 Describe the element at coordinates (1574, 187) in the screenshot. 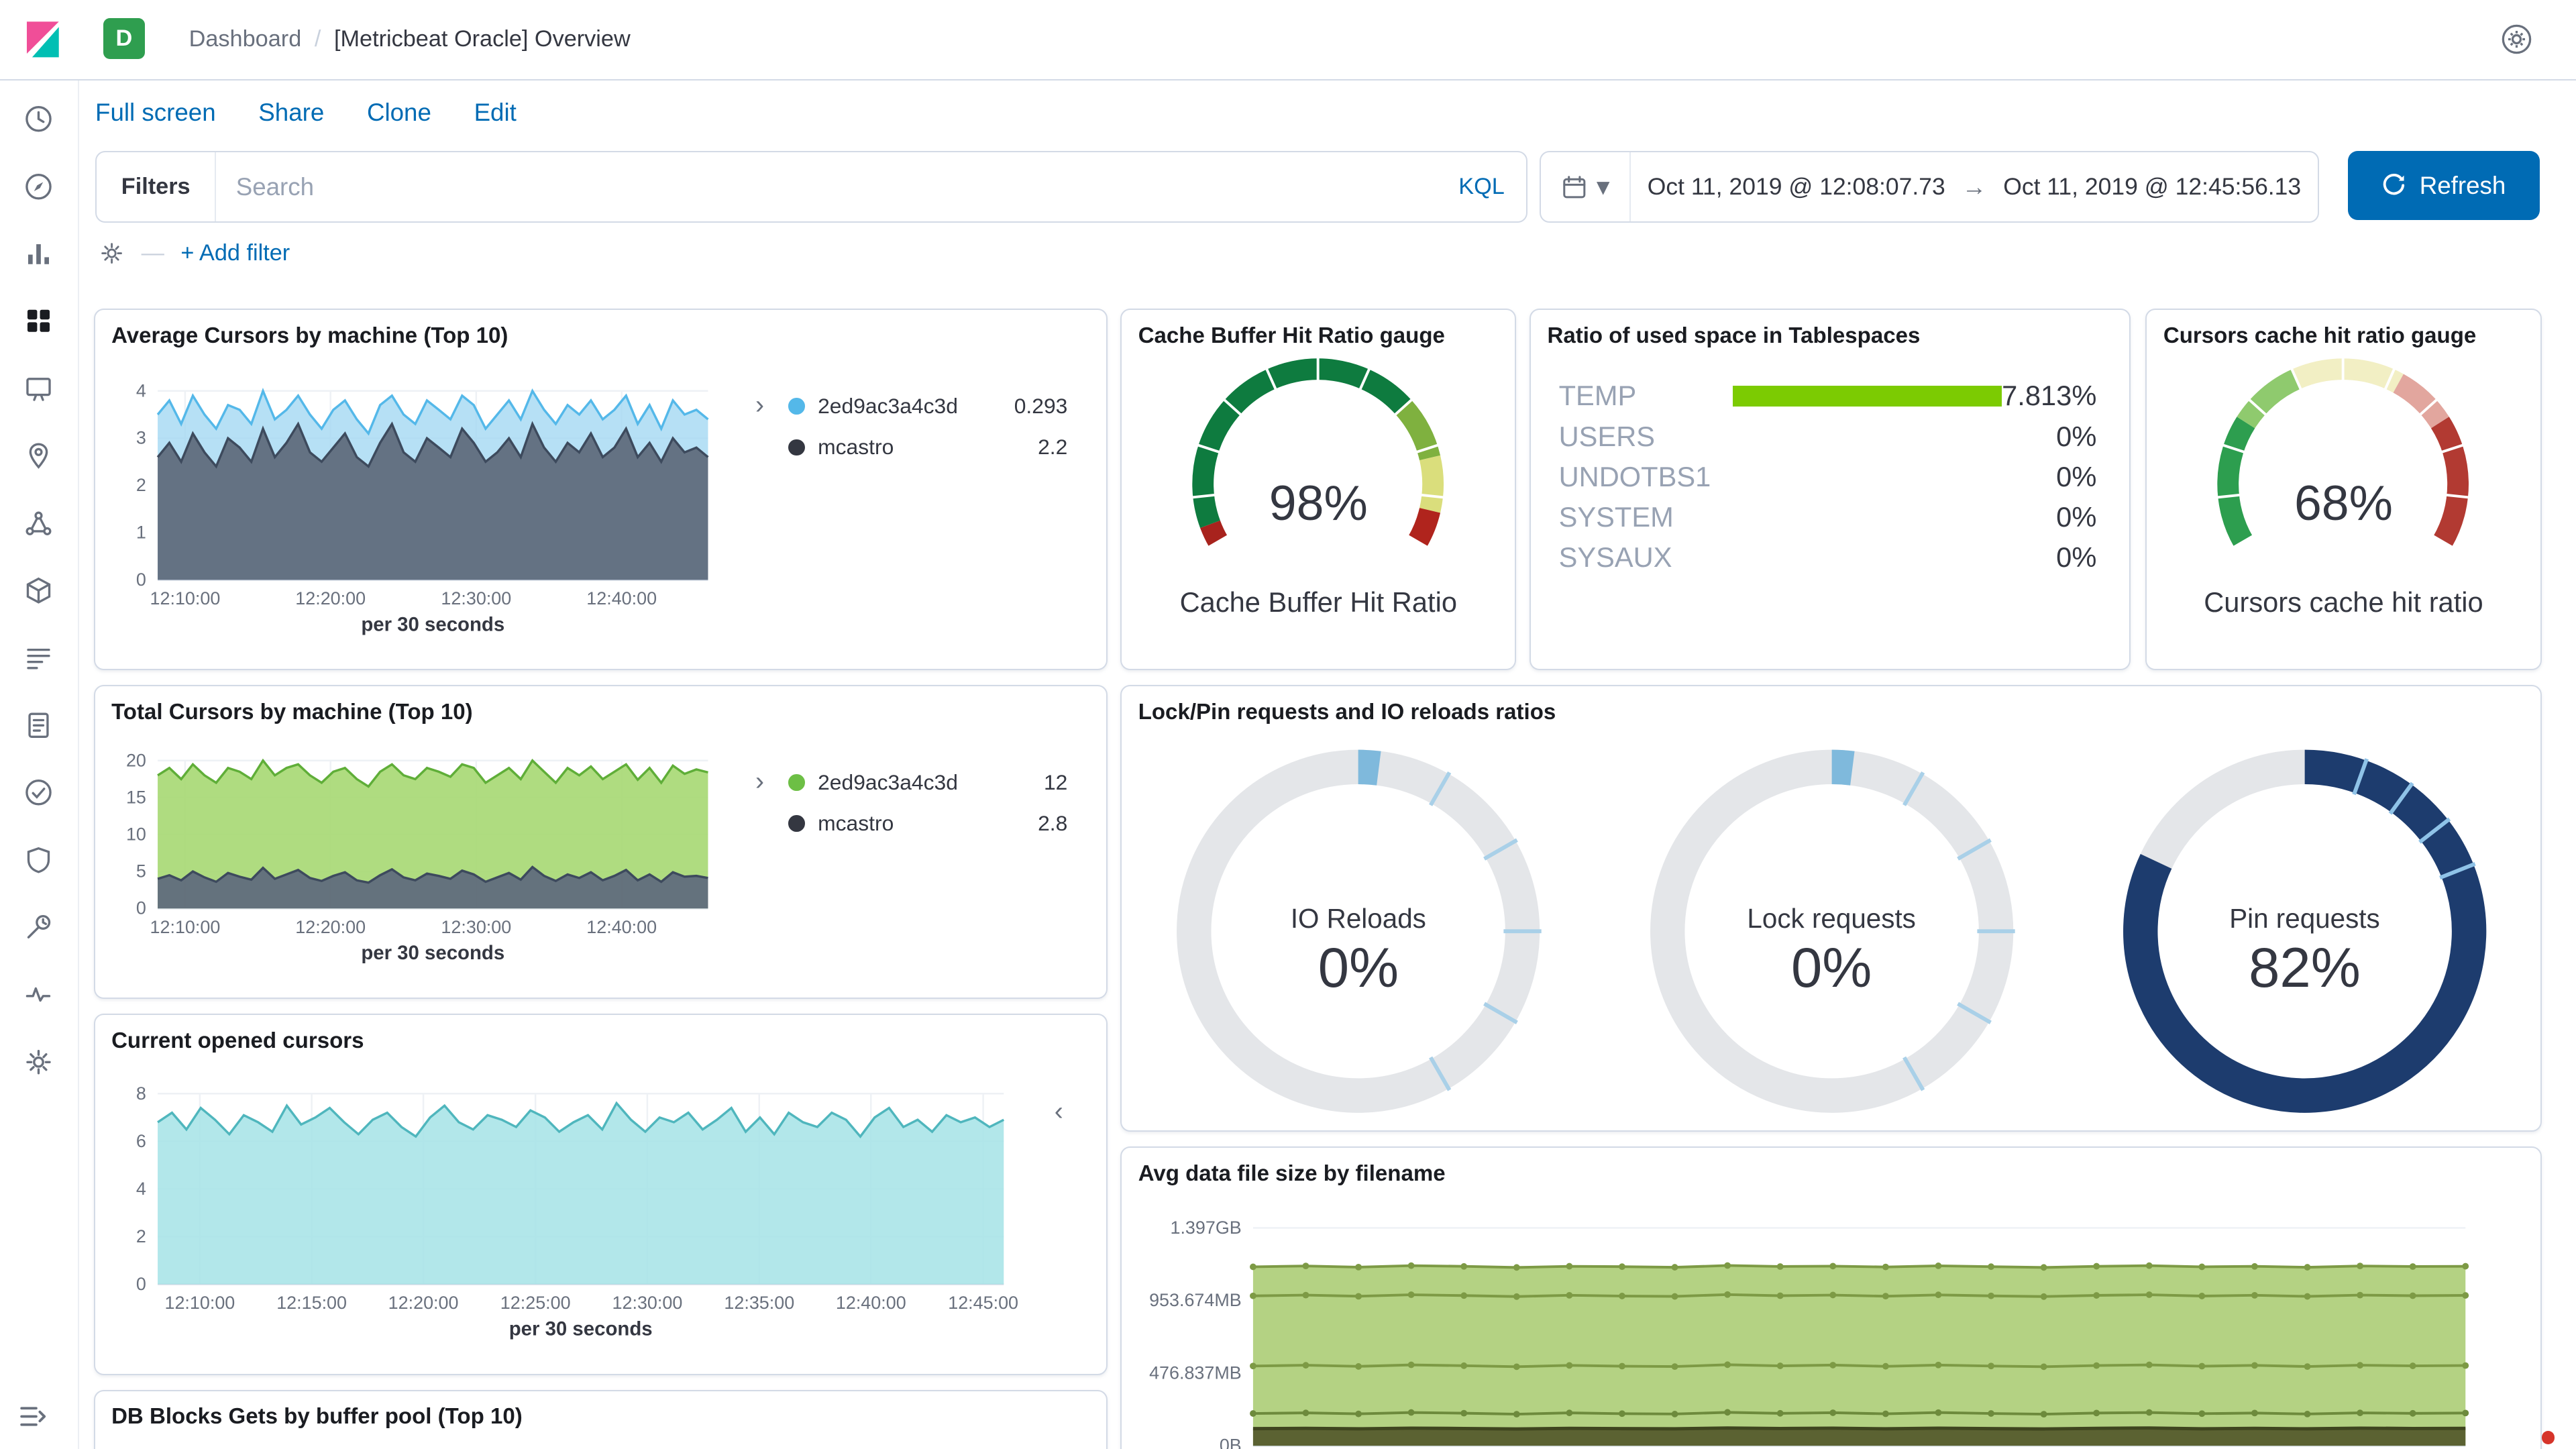

I see `calendar-icon` at that location.